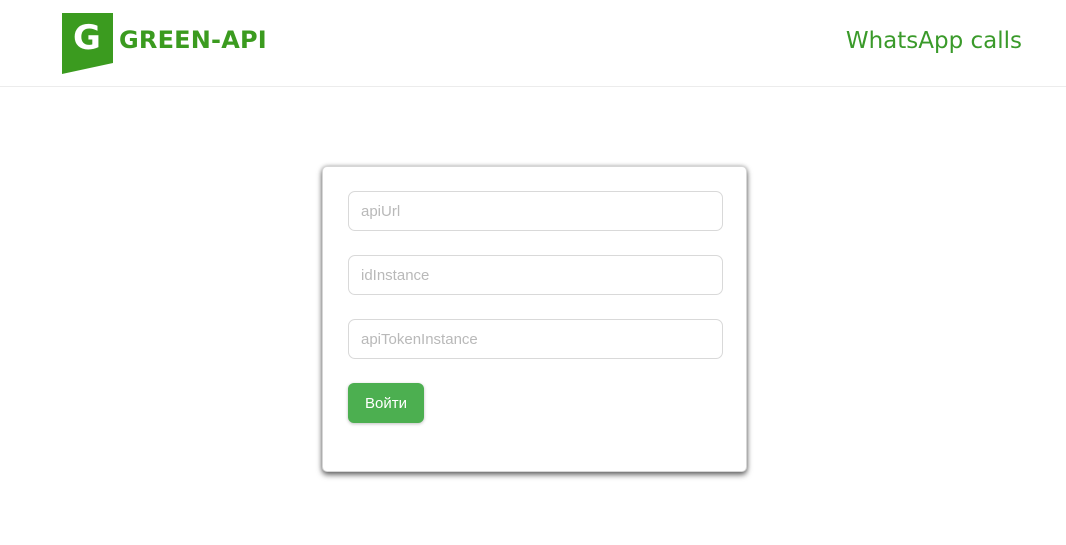 The width and height of the screenshot is (1066, 545). What do you see at coordinates (933, 41) in the screenshot?
I see `page-title: WhatsApp calls` at bounding box center [933, 41].